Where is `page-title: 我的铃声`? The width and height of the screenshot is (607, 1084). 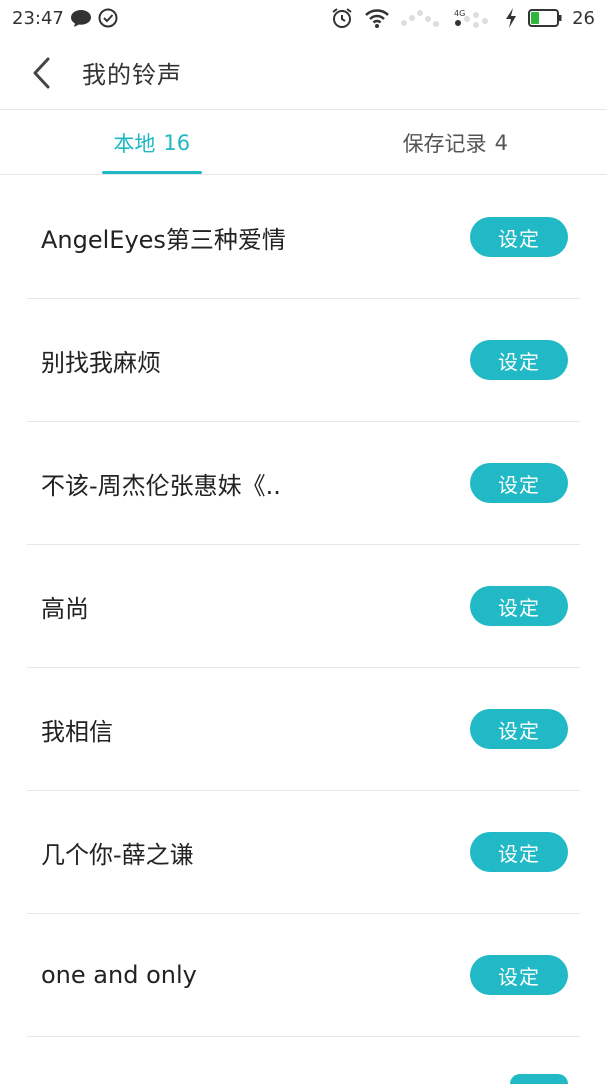
page-title: 我的铃声 is located at coordinates (132, 72).